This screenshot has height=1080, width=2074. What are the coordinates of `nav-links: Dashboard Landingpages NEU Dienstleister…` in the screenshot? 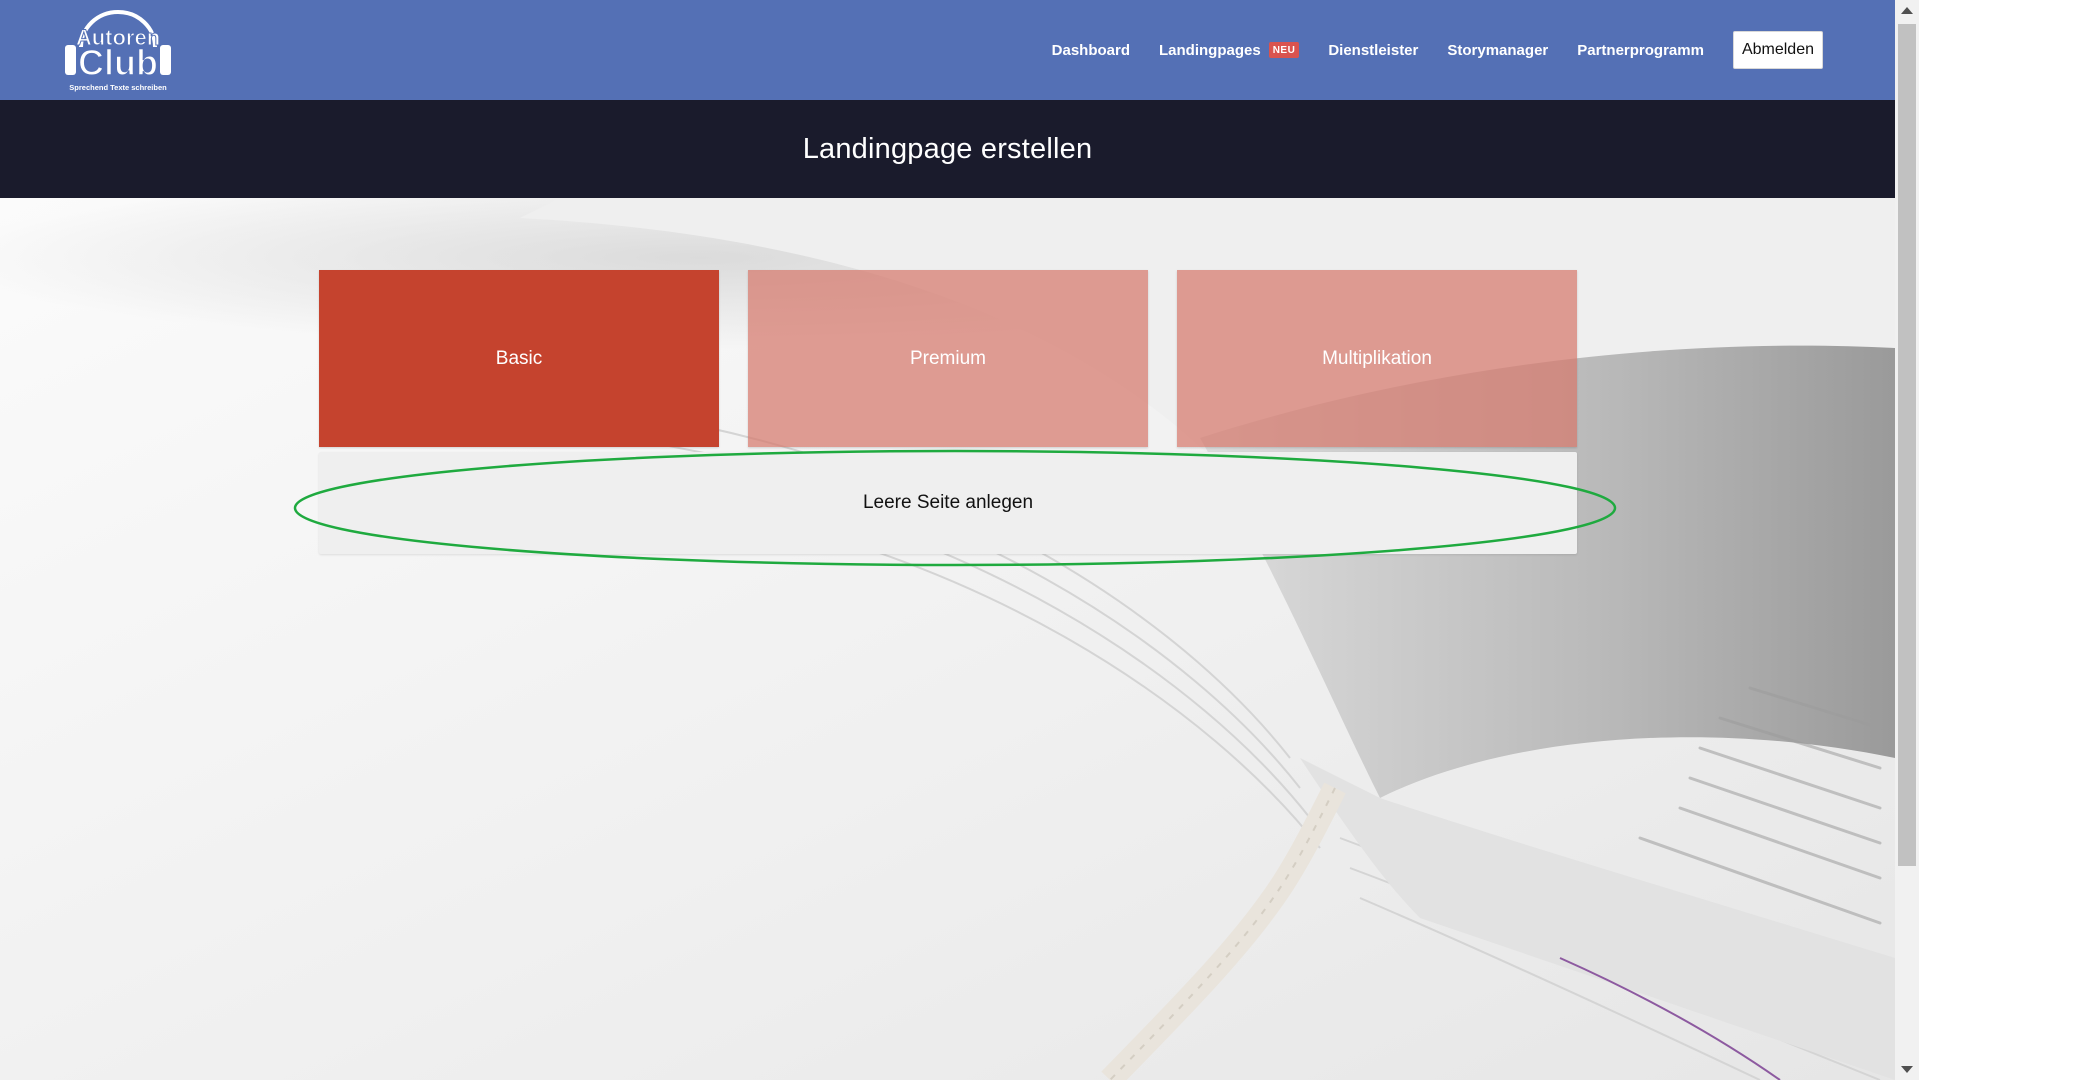 It's located at (1473, 50).